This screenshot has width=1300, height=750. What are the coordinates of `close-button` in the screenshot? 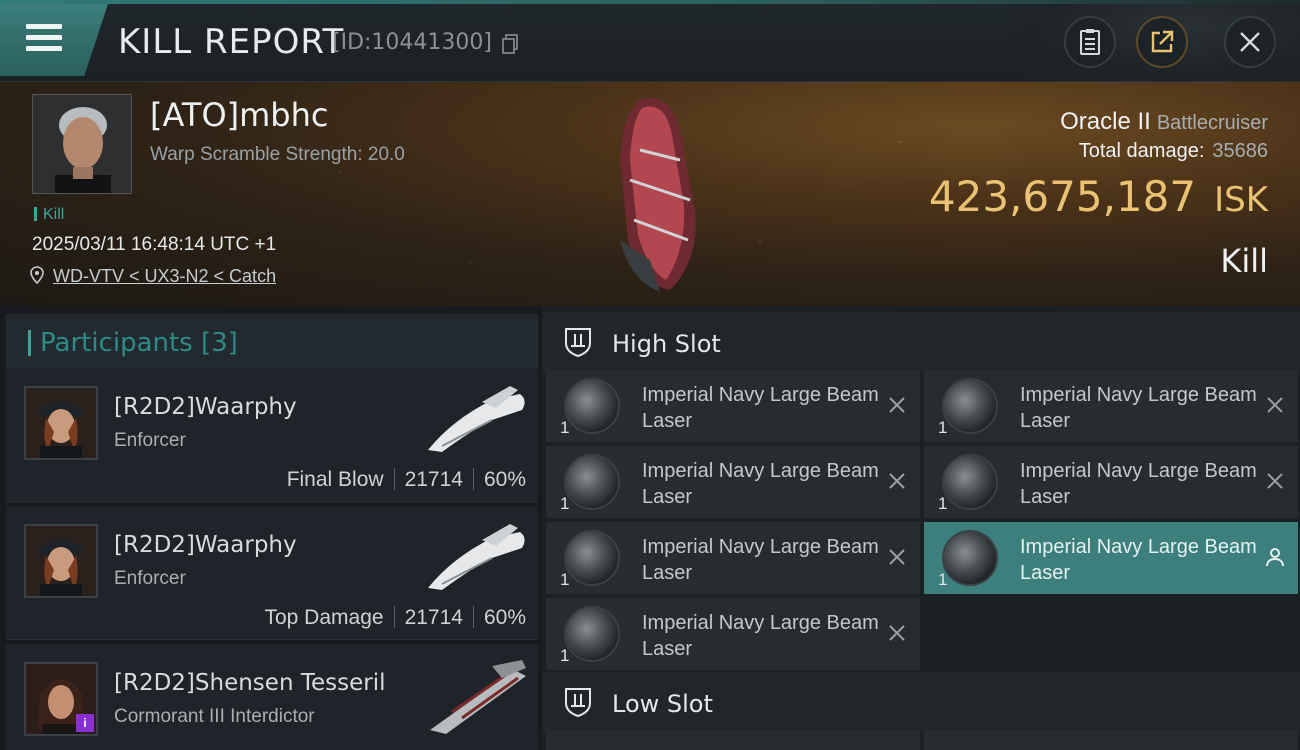 It's located at (1250, 42).